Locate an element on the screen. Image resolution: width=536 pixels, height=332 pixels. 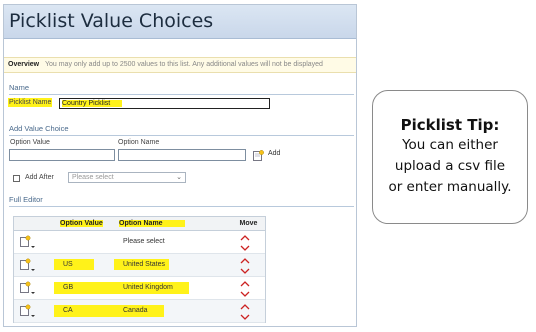
option-value-input is located at coordinates (62, 155).